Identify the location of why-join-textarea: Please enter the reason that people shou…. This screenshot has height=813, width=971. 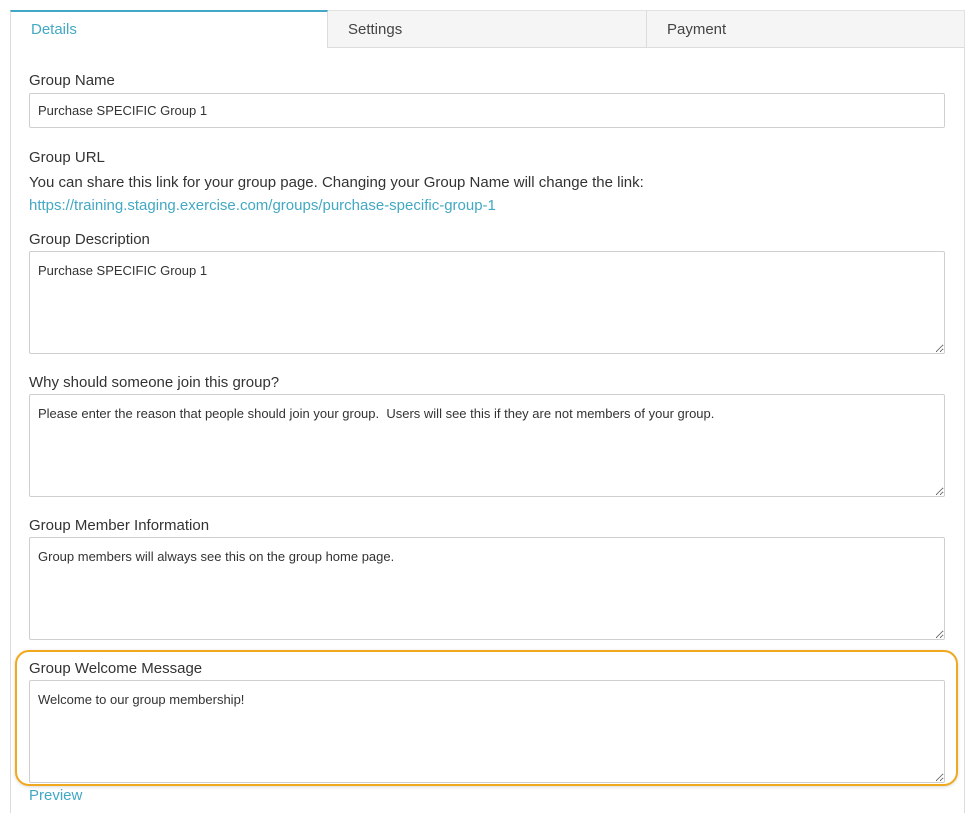
(487, 445).